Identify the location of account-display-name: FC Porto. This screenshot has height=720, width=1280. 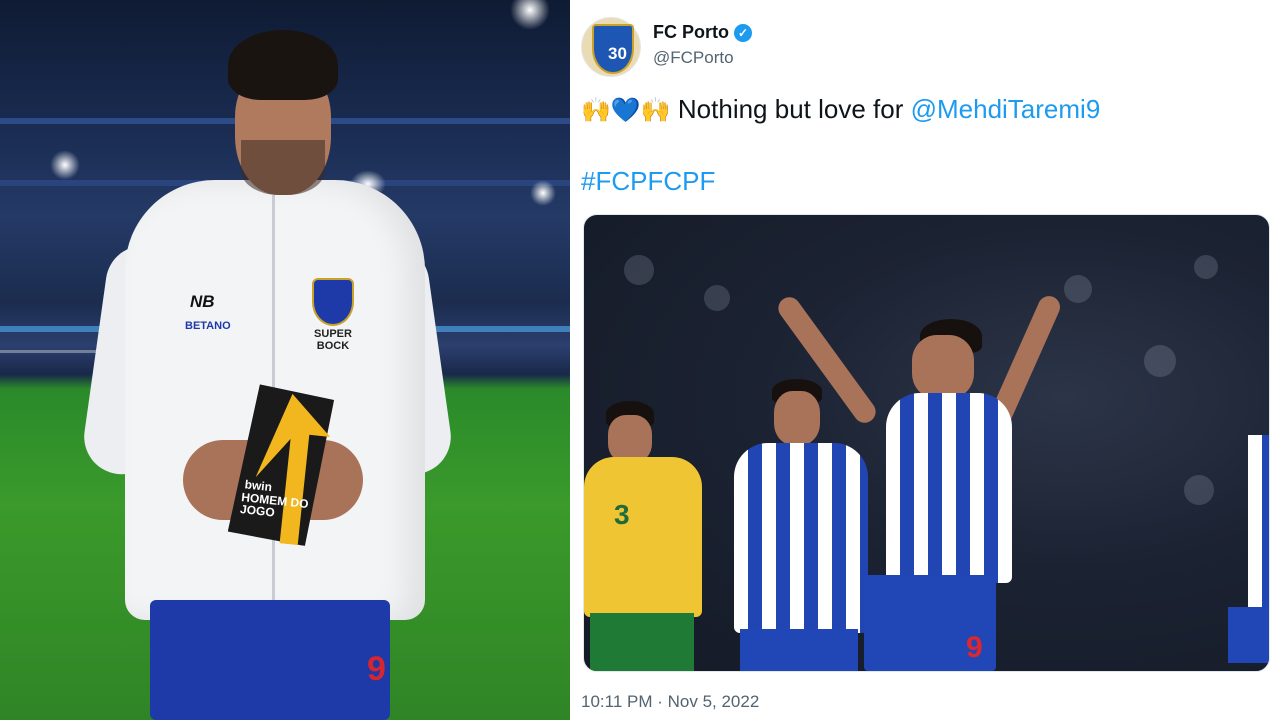
(691, 32).